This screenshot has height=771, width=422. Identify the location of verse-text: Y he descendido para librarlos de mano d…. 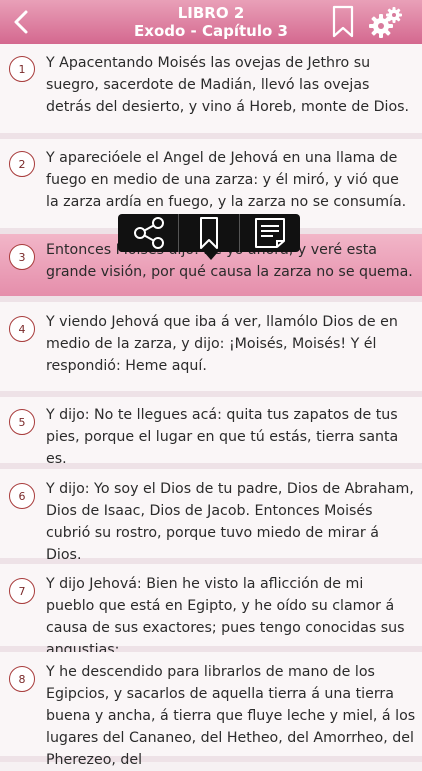
(231, 716).